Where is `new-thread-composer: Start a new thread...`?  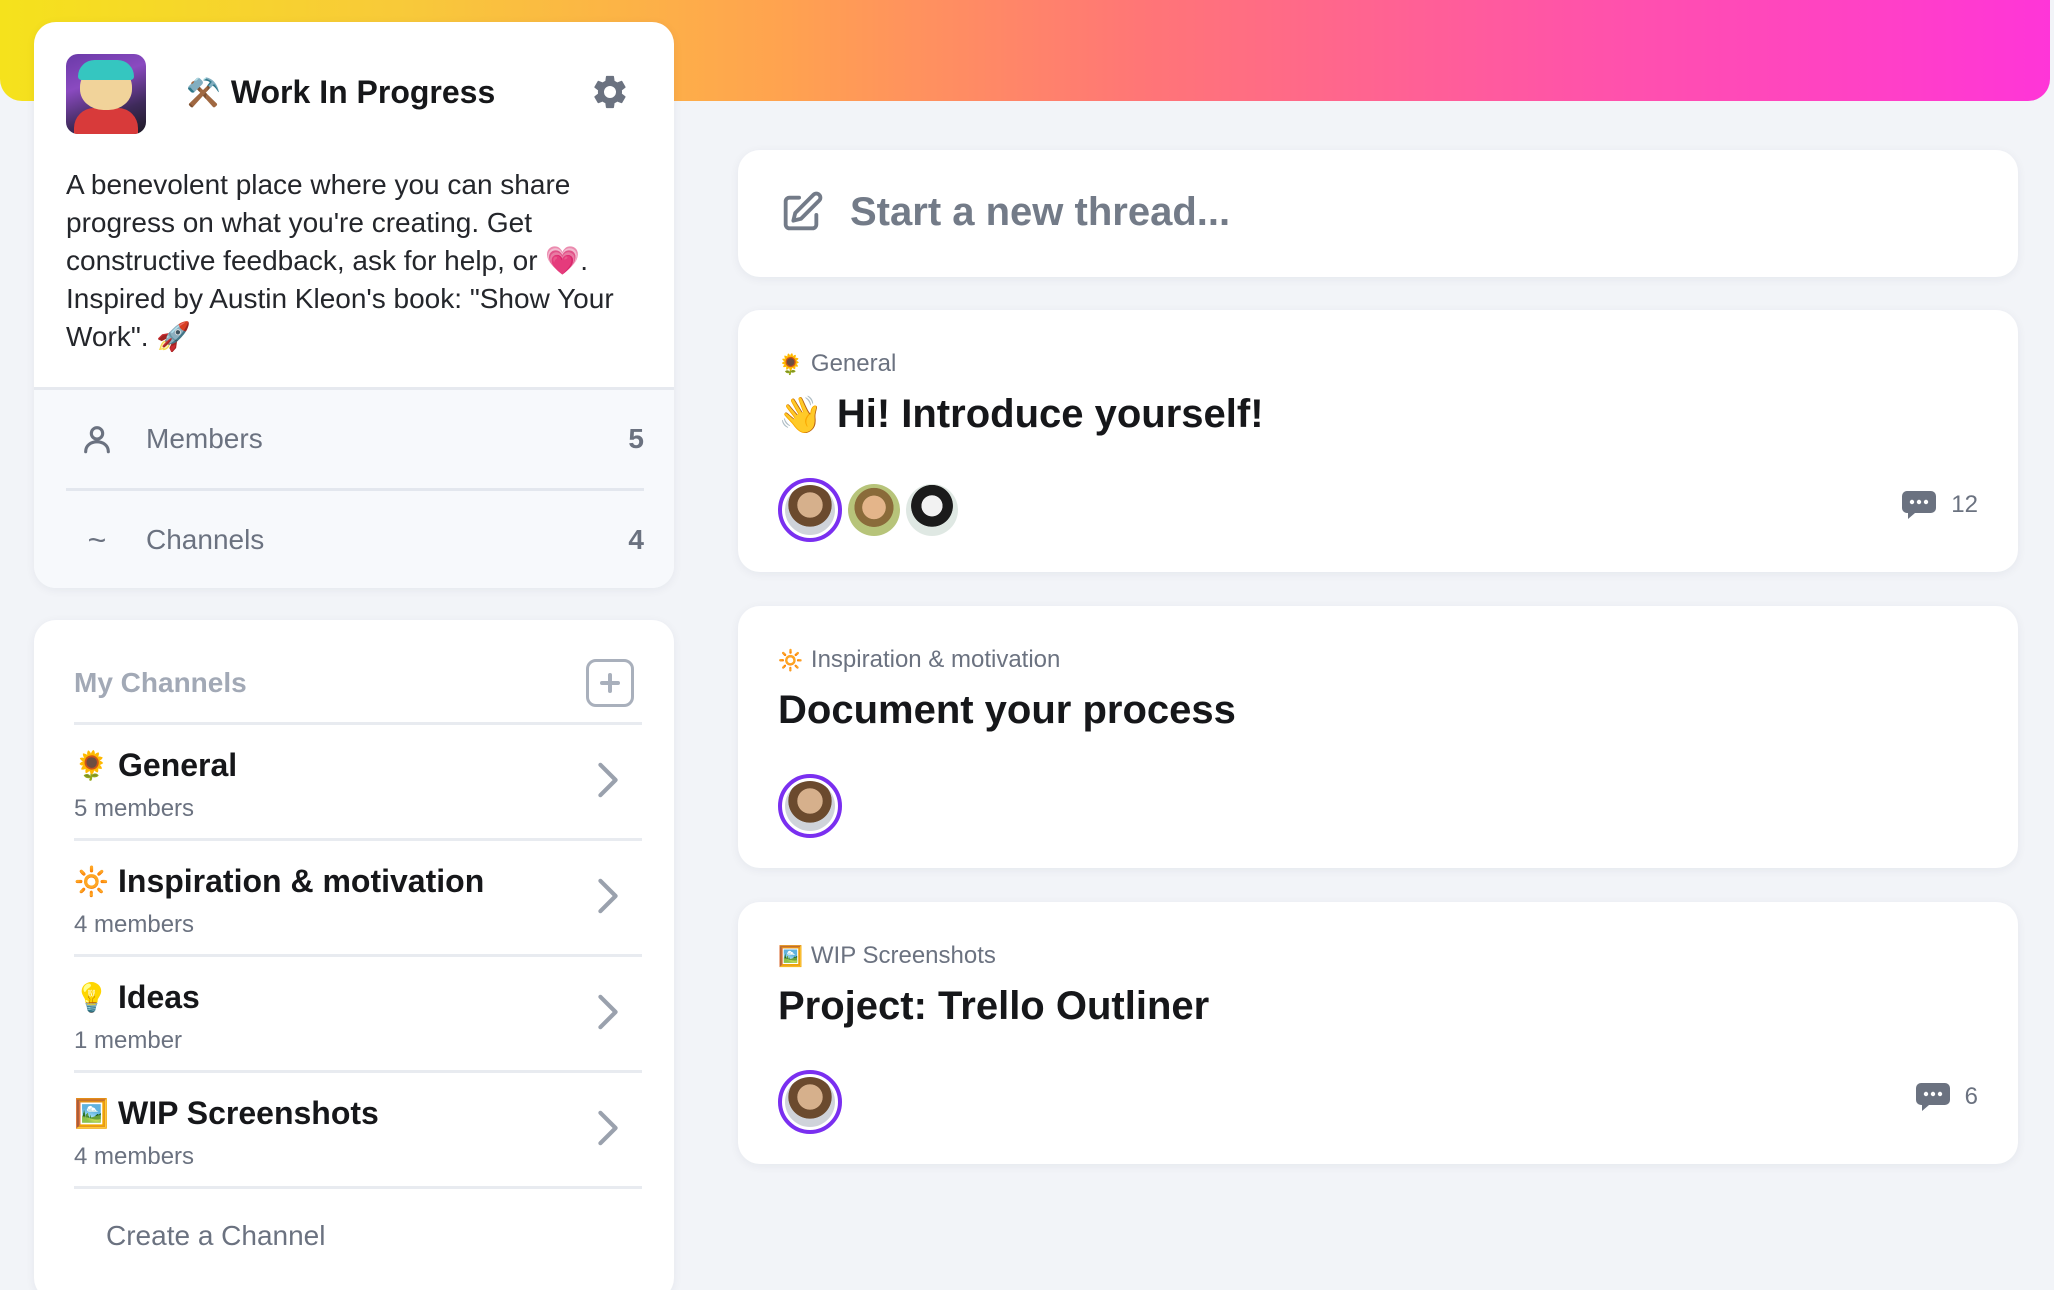 new-thread-composer: Start a new thread... is located at coordinates (1378, 213).